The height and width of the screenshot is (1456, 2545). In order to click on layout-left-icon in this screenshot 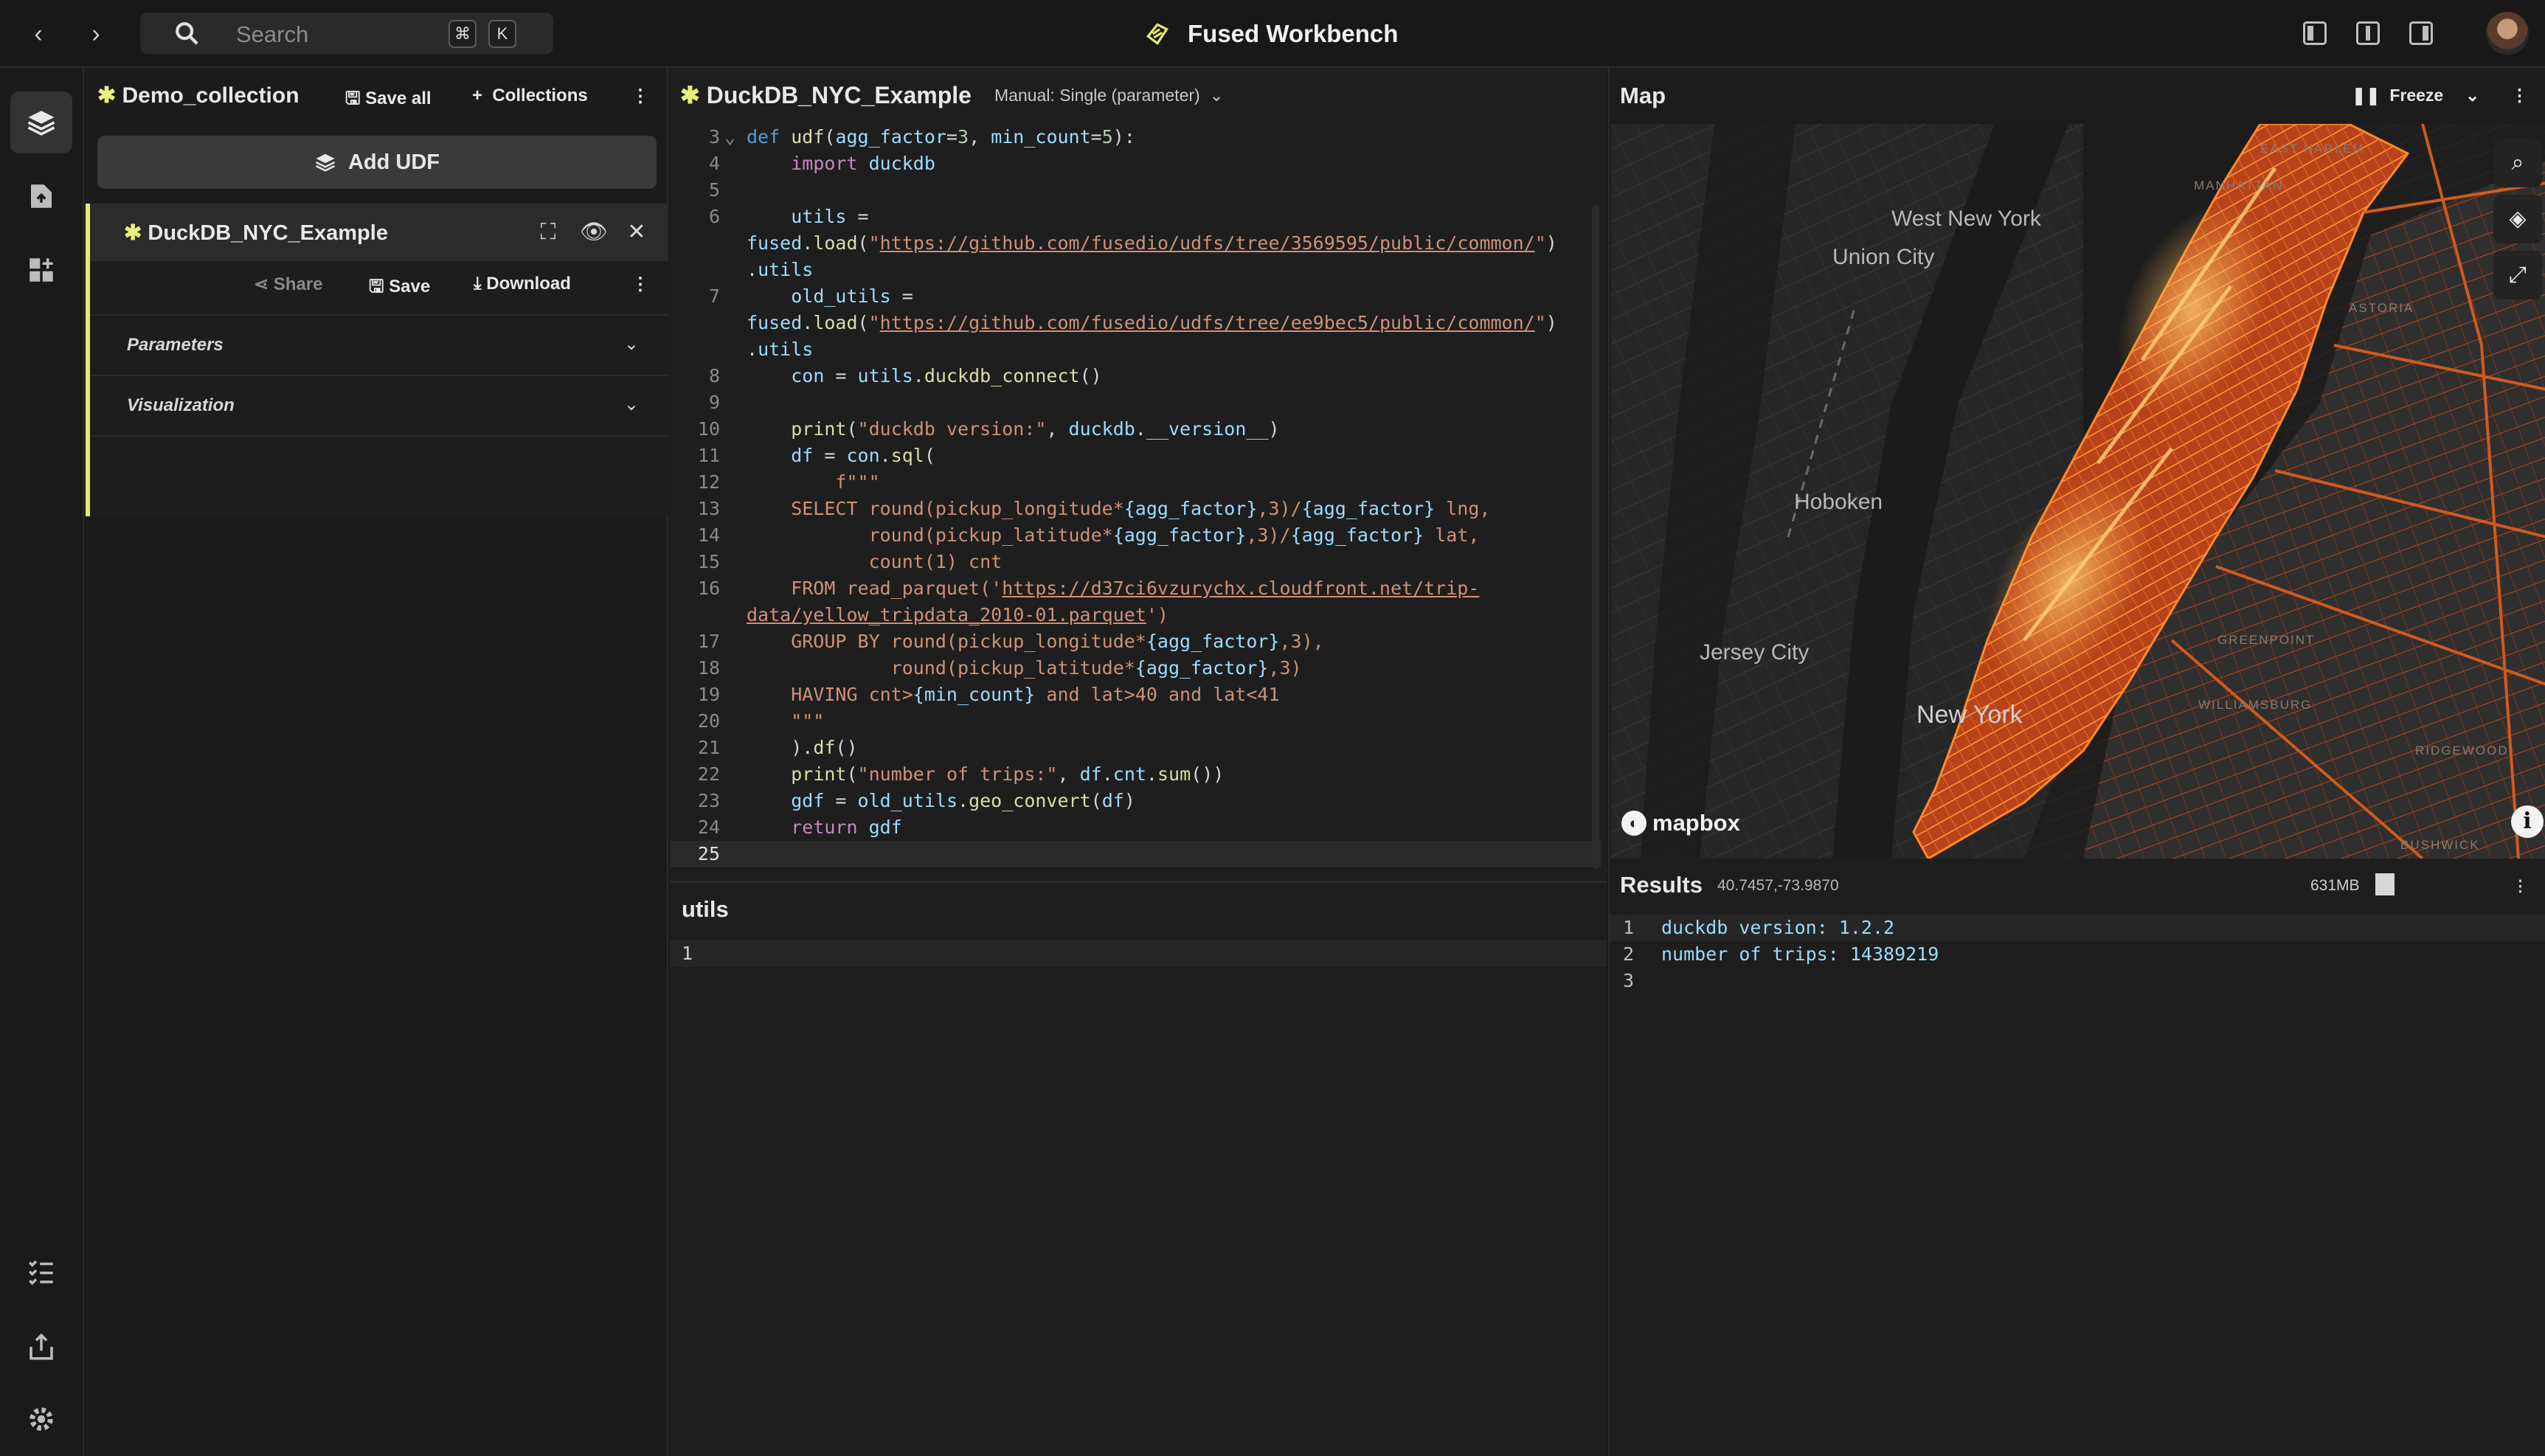, I will do `click(2315, 33)`.